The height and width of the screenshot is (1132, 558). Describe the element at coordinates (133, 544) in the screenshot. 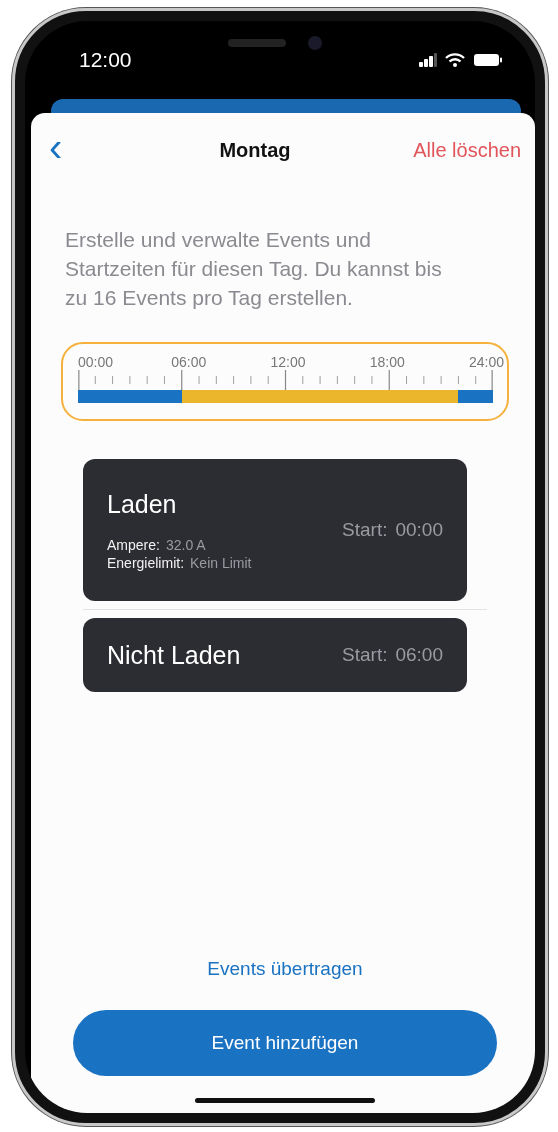

I see `detail-label: Ampere:` at that location.